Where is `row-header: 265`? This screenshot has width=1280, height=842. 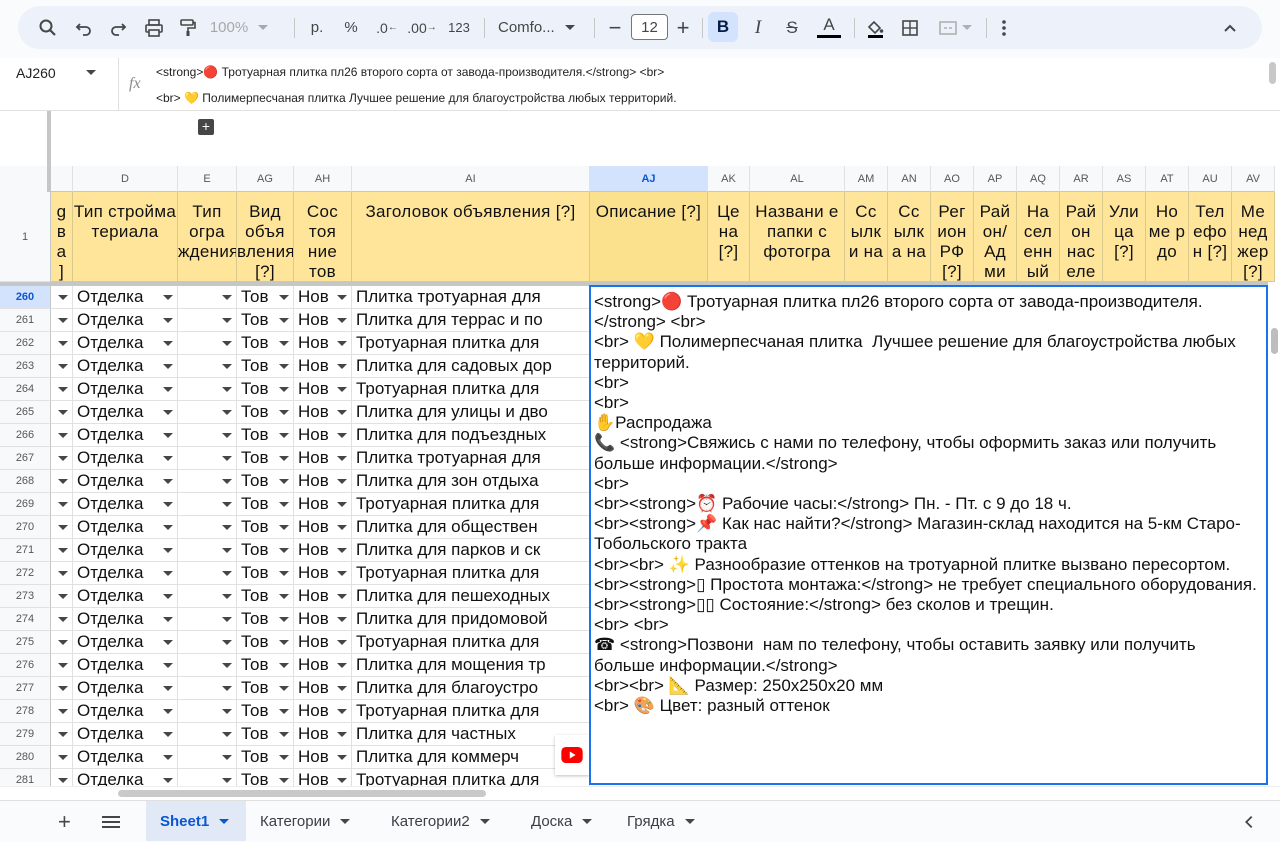
row-header: 265 is located at coordinates (25, 412).